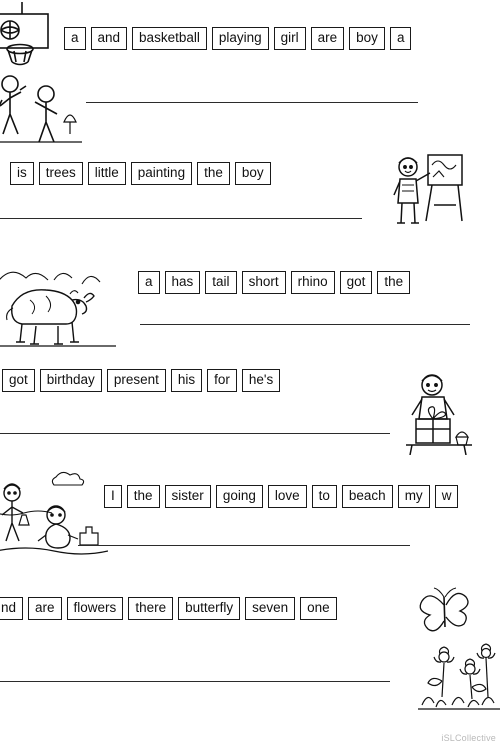 The width and height of the screenshot is (500, 745). What do you see at coordinates (324, 496) in the screenshot?
I see `word-chip: to` at bounding box center [324, 496].